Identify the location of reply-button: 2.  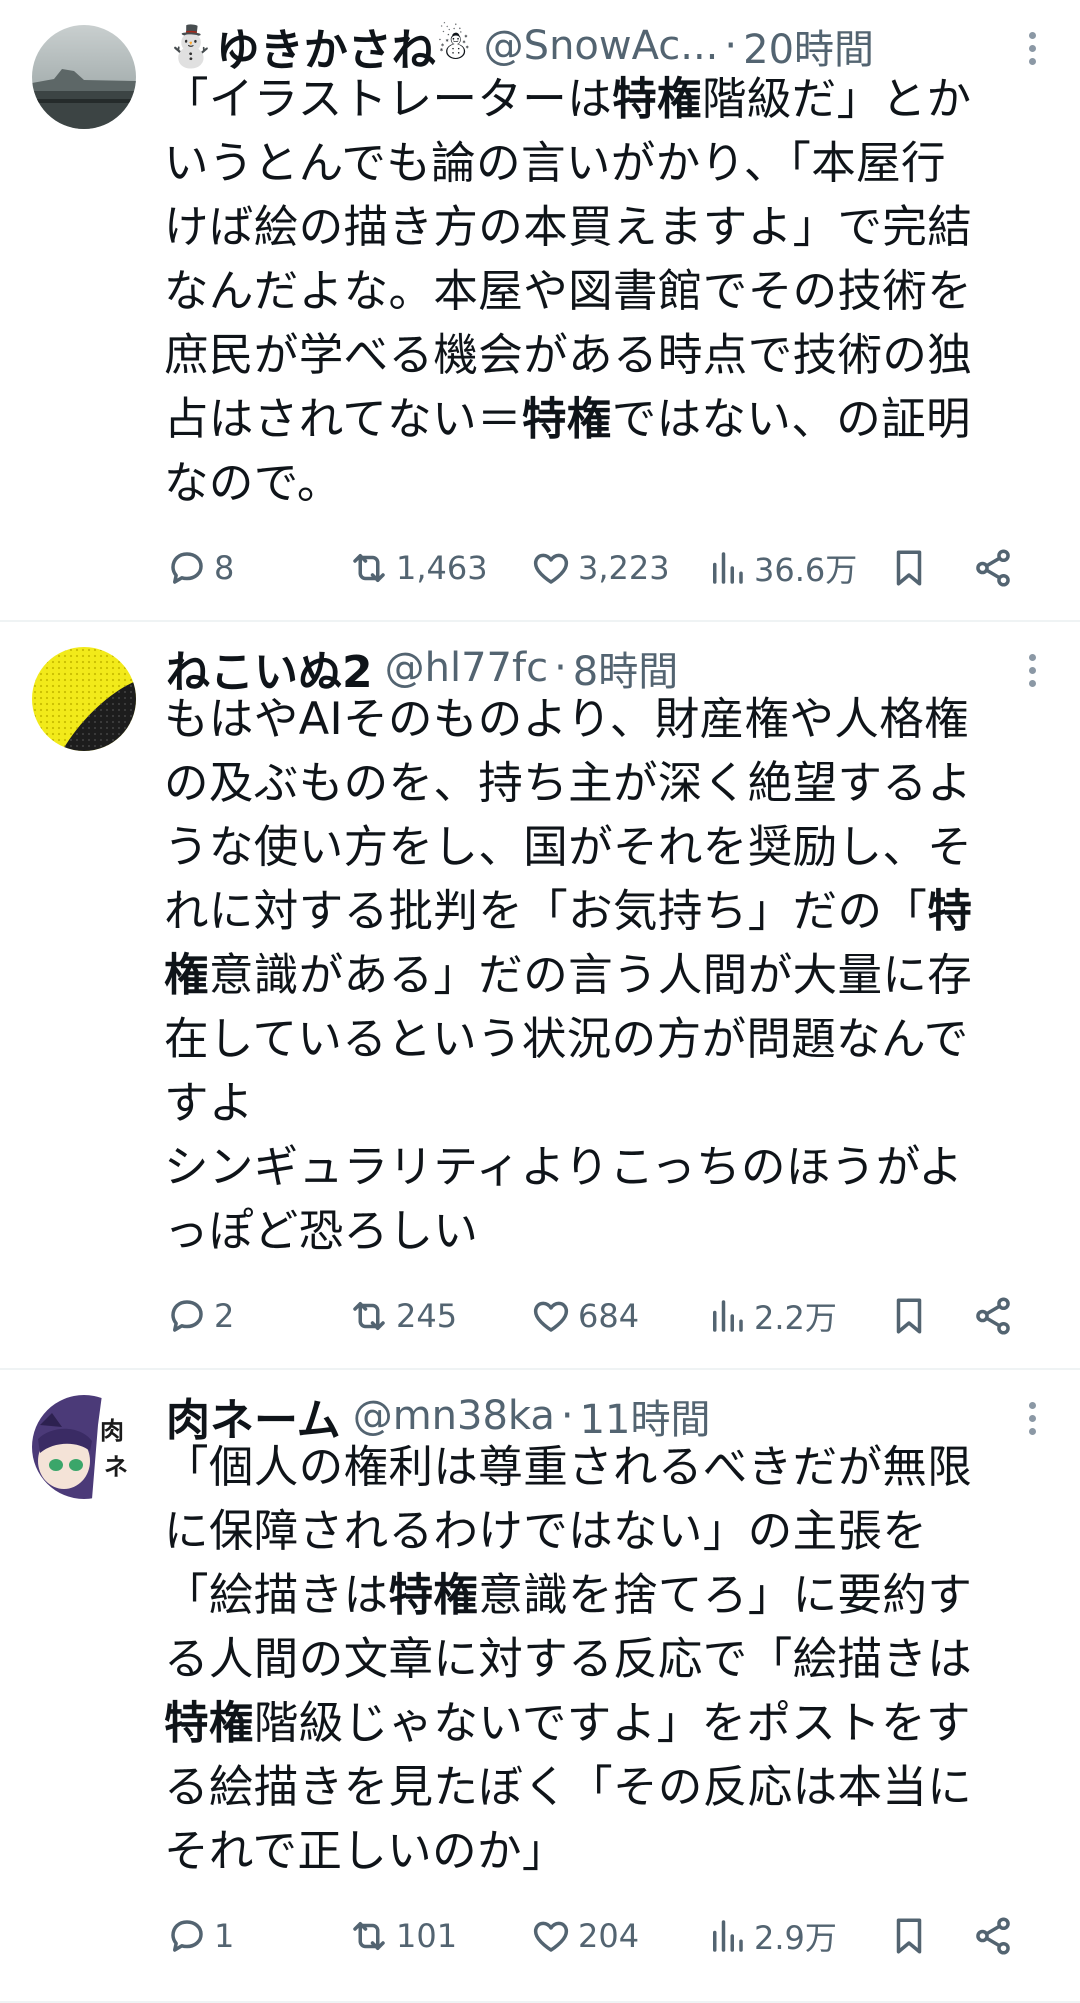
(200, 1316).